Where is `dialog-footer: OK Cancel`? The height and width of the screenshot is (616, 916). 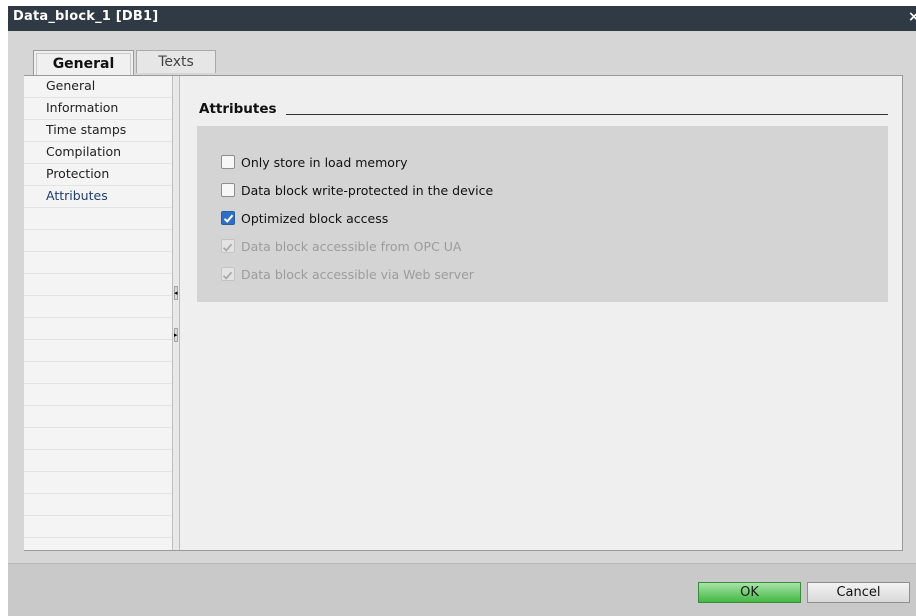 dialog-footer: OK Cancel is located at coordinates (462, 589).